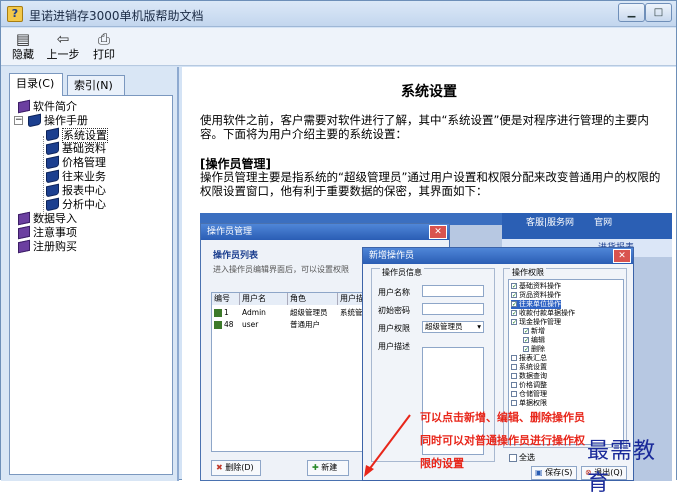 Image resolution: width=677 pixels, height=497 pixels. What do you see at coordinates (85, 135) in the screenshot?
I see `tree-item-label: 系统设置` at bounding box center [85, 135].